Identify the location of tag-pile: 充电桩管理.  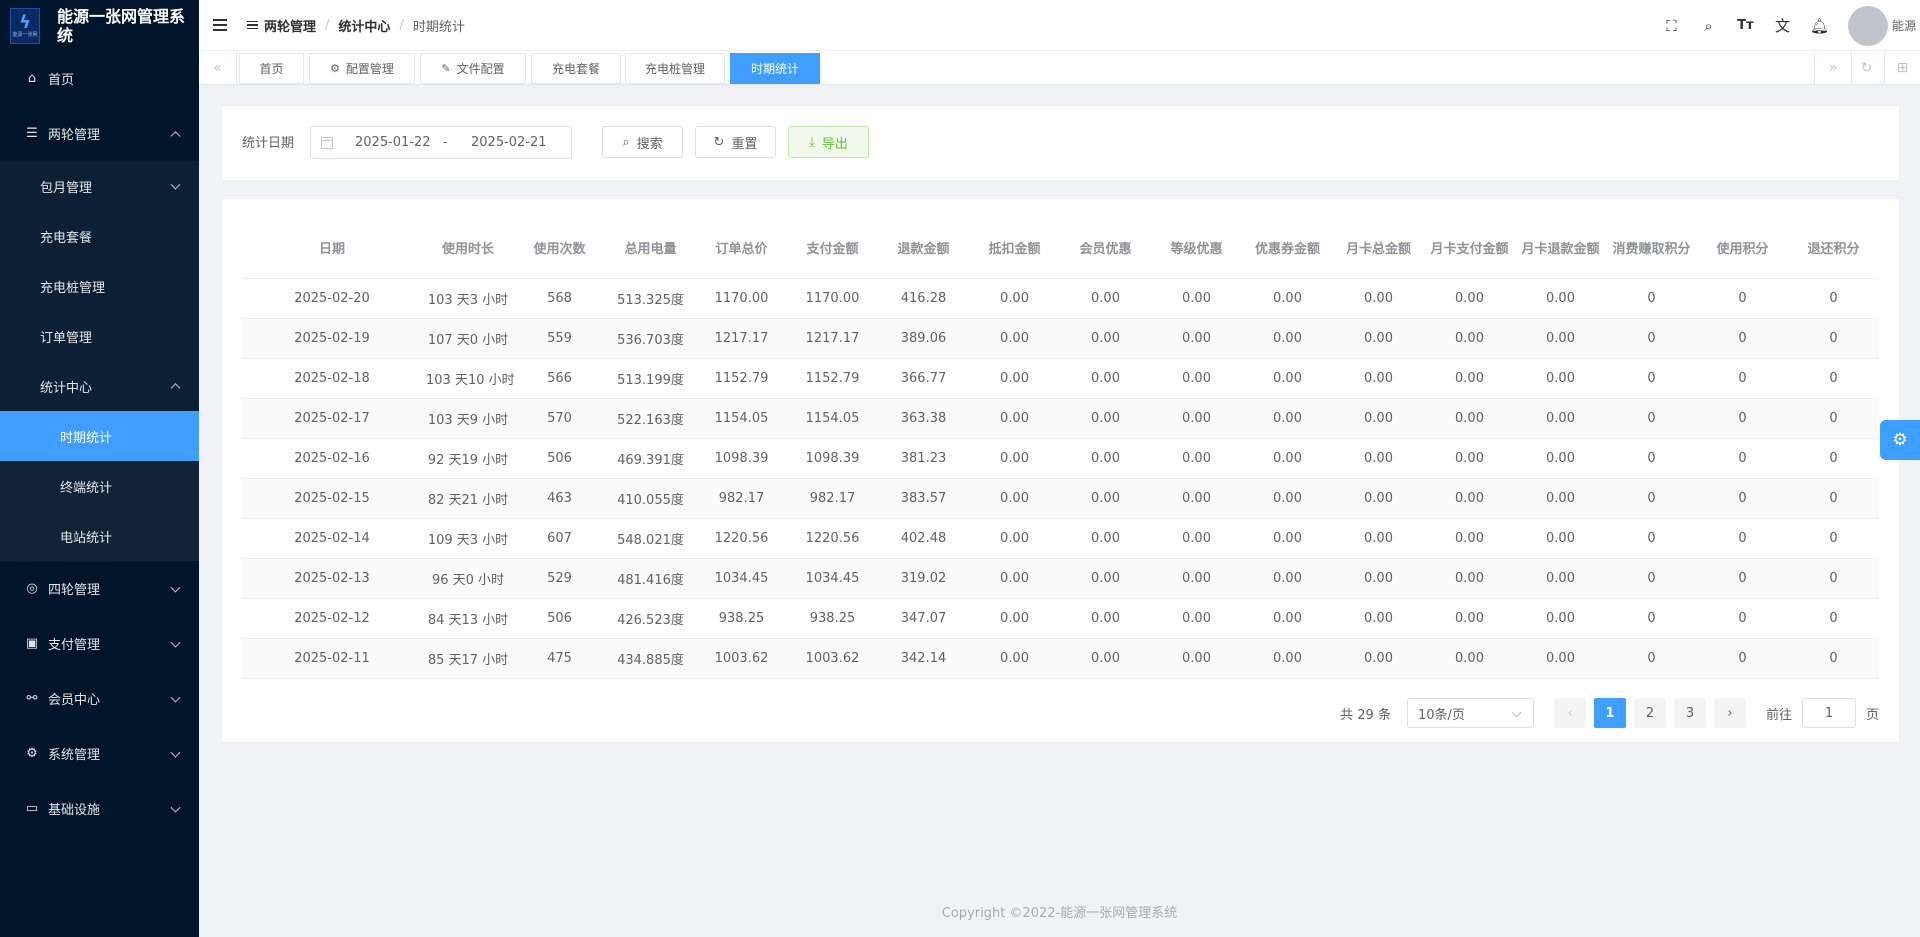
(675, 68).